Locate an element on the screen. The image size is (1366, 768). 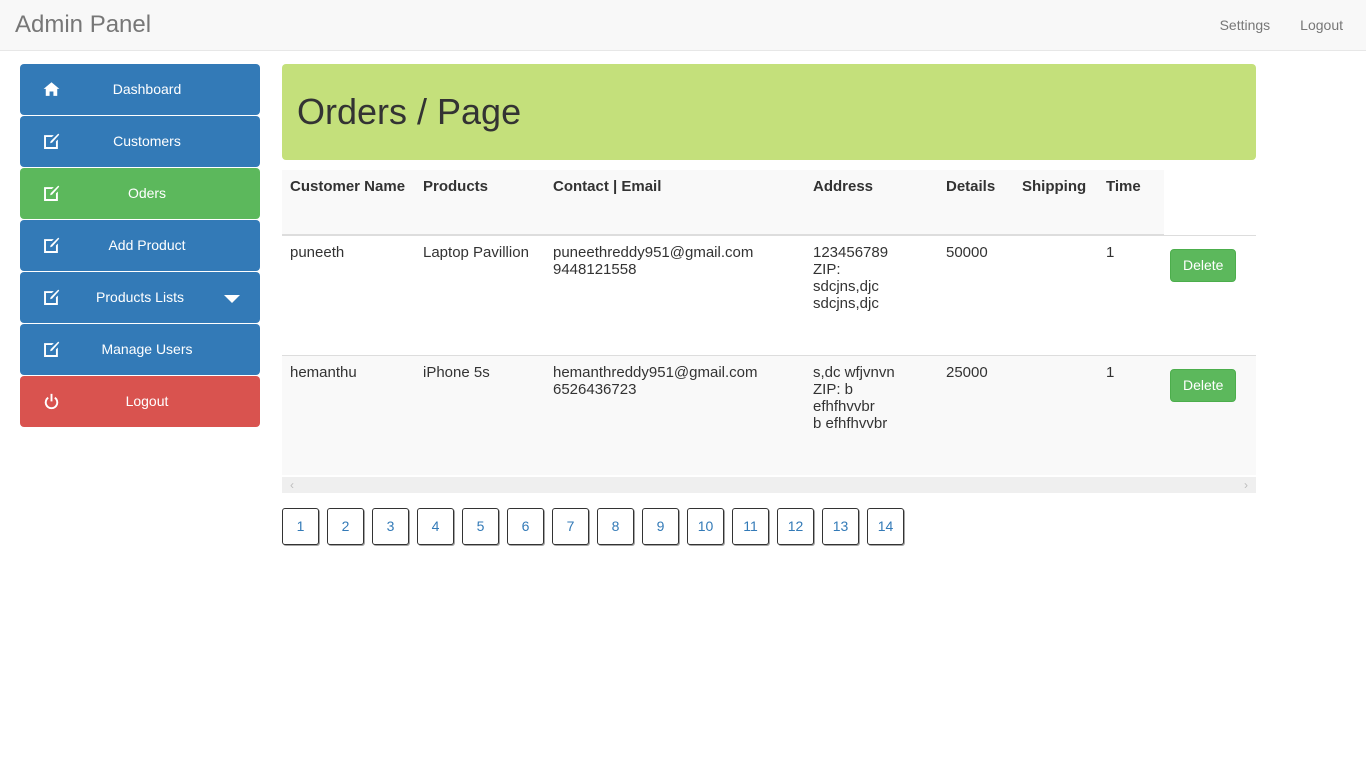
pagination-page-6: 6 is located at coordinates (525, 526).